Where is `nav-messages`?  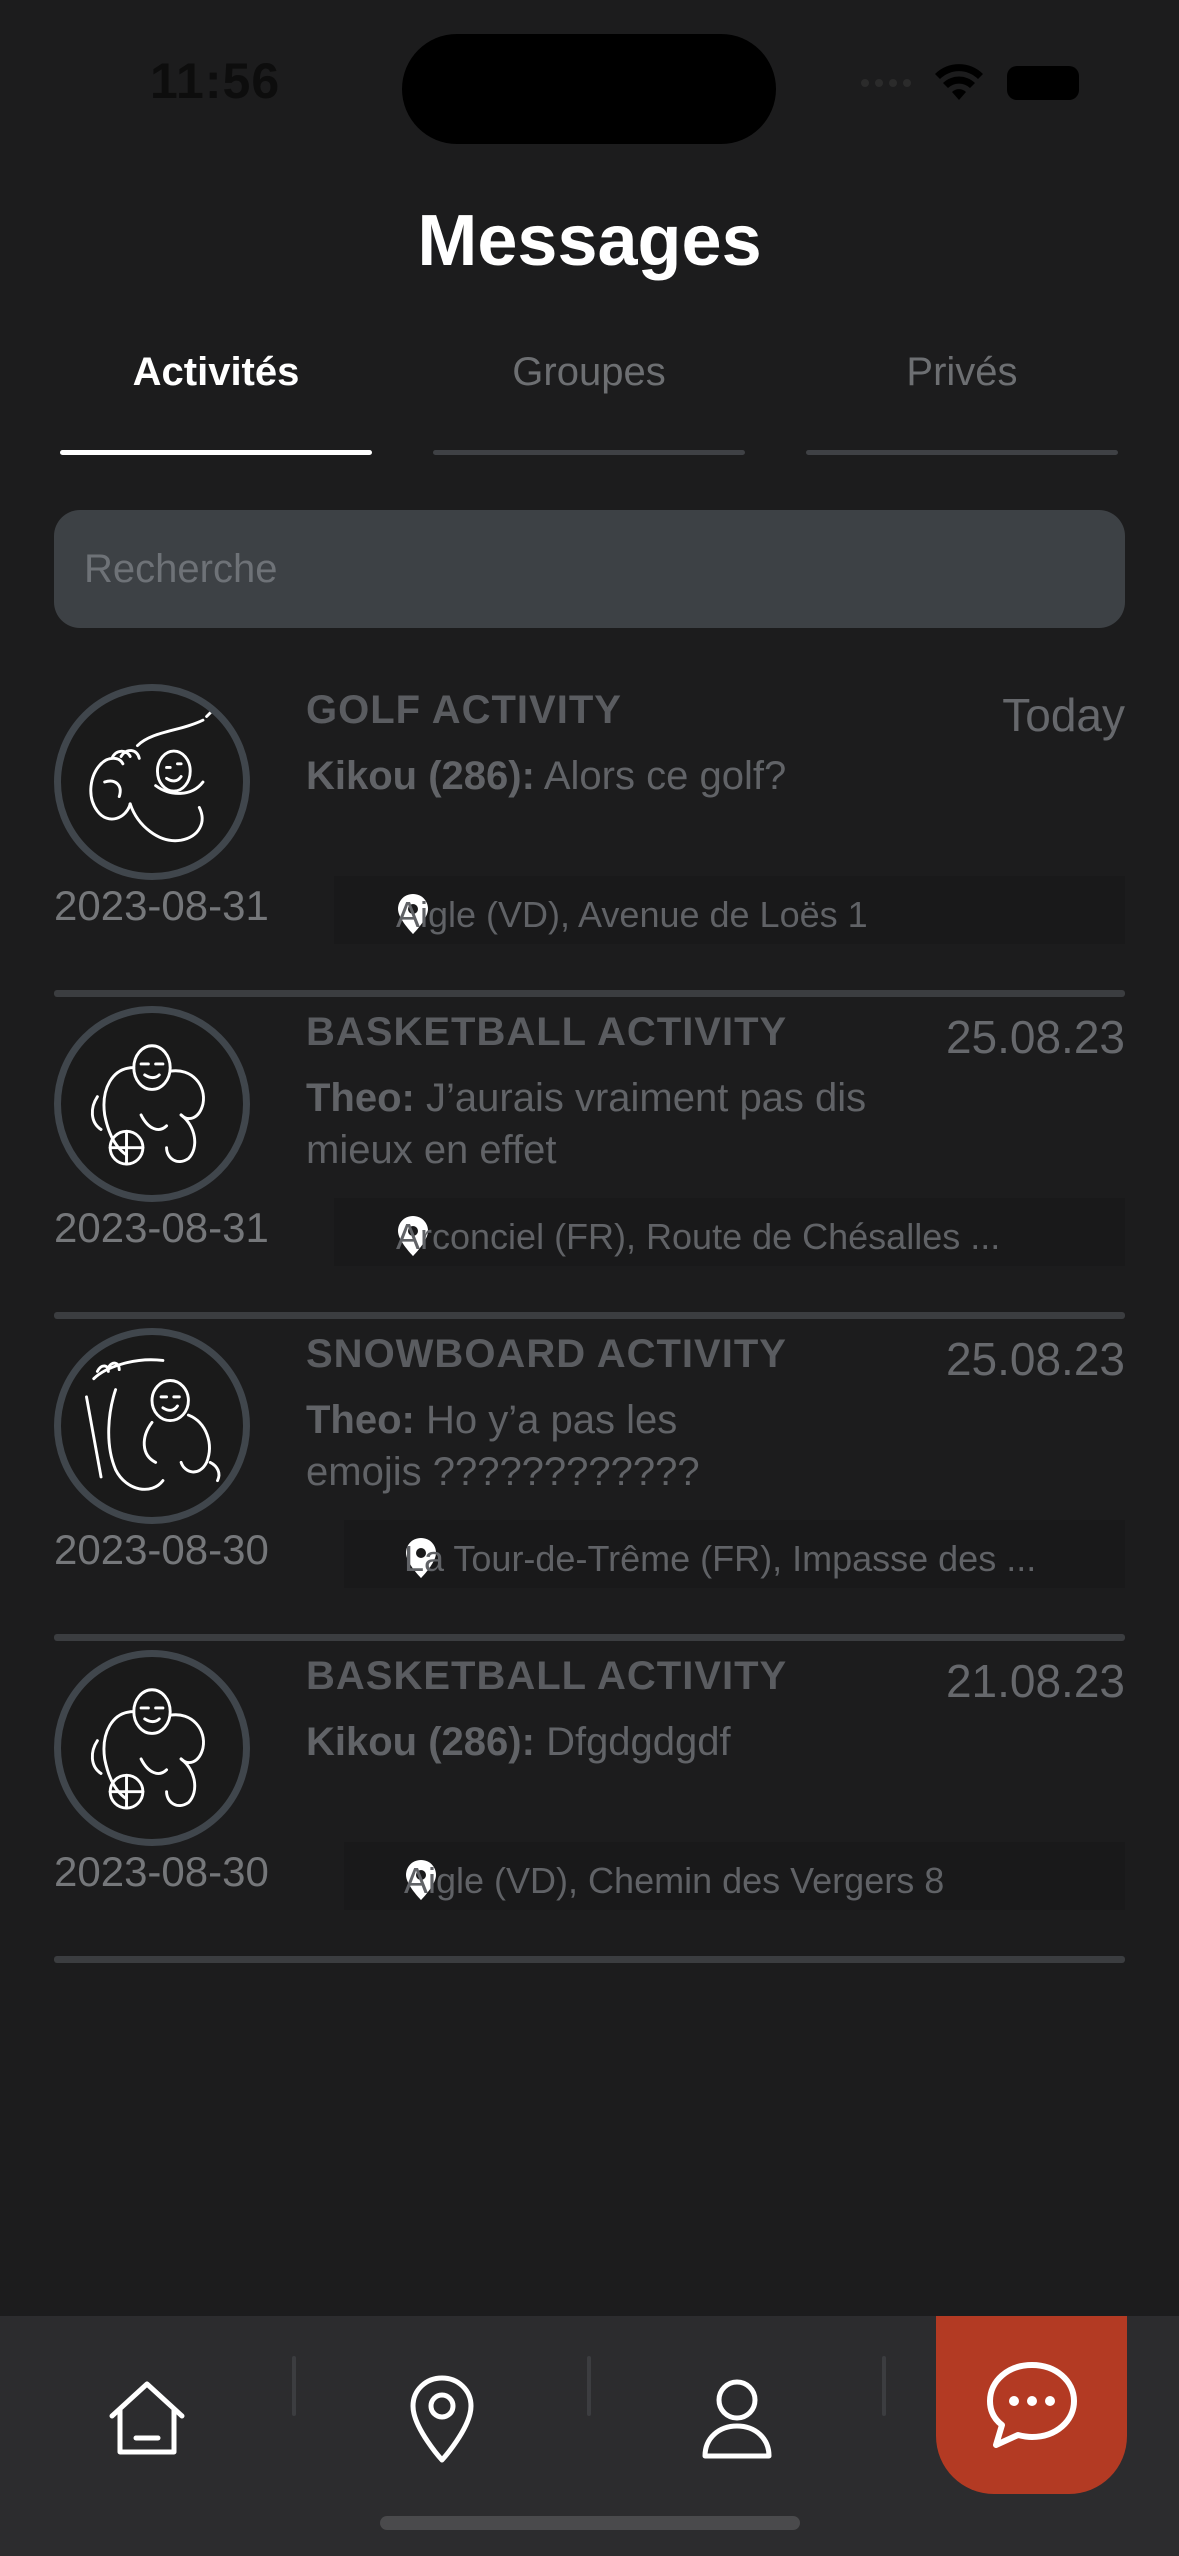
nav-messages is located at coordinates (1031, 2405).